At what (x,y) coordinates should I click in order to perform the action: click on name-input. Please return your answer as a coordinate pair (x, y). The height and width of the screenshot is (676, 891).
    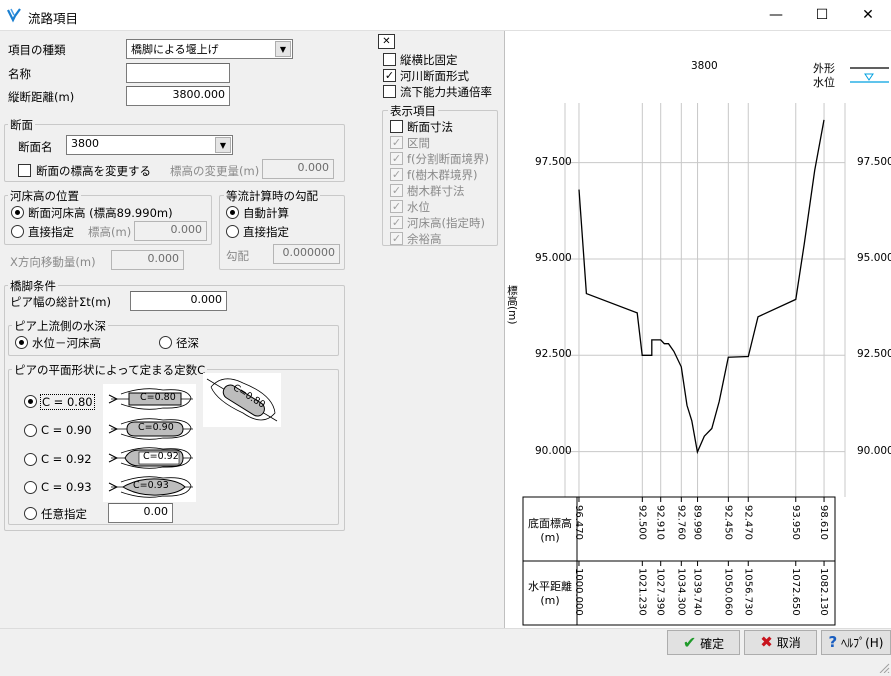
    Looking at the image, I should click on (178, 73).